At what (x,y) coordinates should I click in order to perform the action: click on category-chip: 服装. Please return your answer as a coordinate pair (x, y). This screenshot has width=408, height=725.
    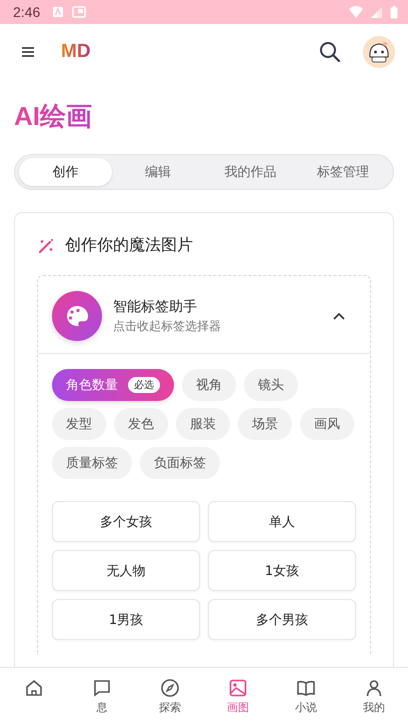
    Looking at the image, I should click on (203, 424).